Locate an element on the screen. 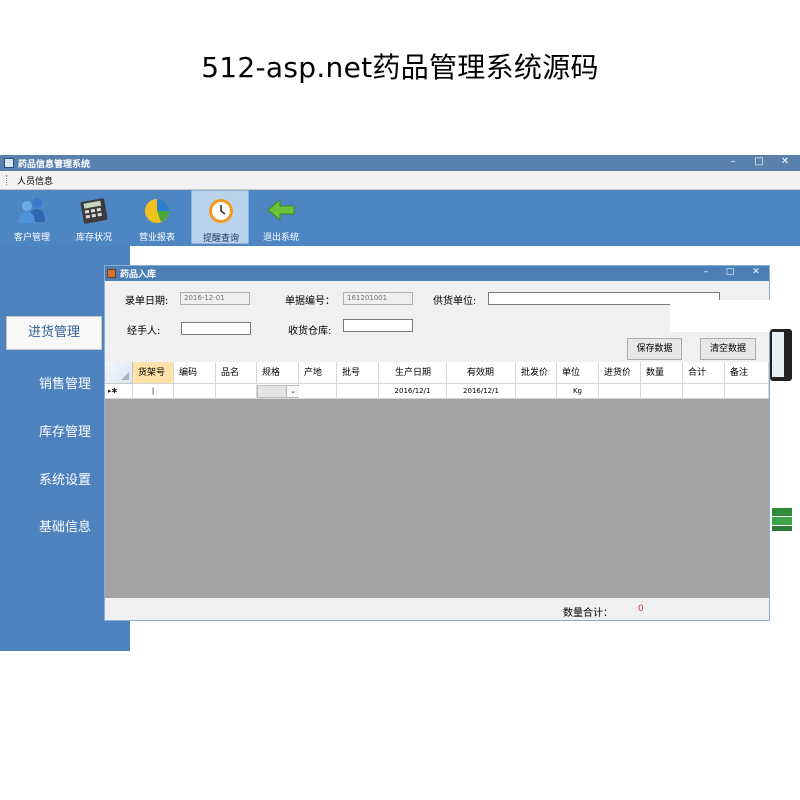  window-title: 药品信息管理系统 is located at coordinates (54, 165).